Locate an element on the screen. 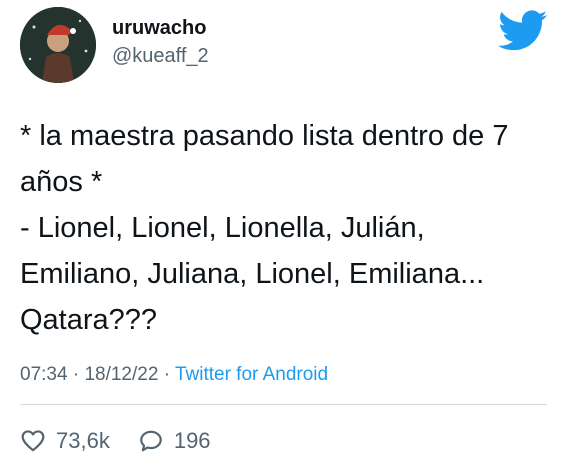 This screenshot has height=460, width=567. user-handle: @kueaff_2 is located at coordinates (160, 56).